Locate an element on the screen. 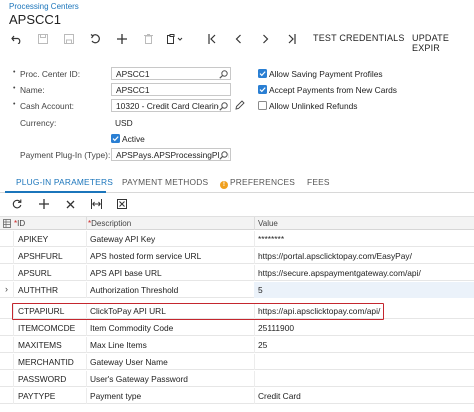  export-excel-icon is located at coordinates (122, 204).